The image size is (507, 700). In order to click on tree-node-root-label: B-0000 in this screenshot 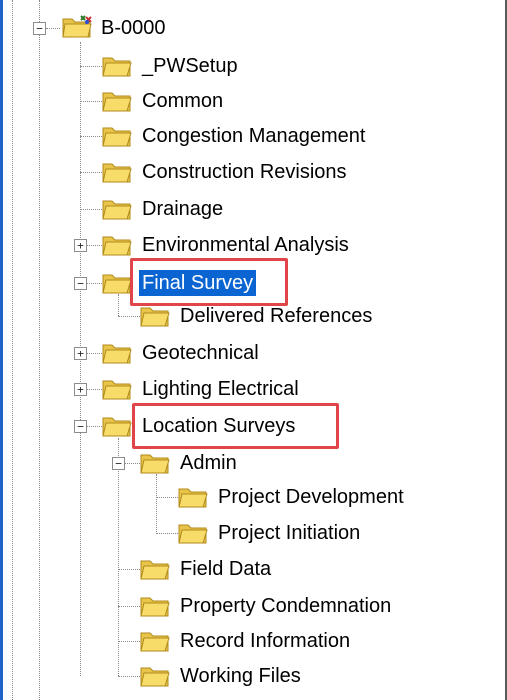, I will do `click(133, 28)`.